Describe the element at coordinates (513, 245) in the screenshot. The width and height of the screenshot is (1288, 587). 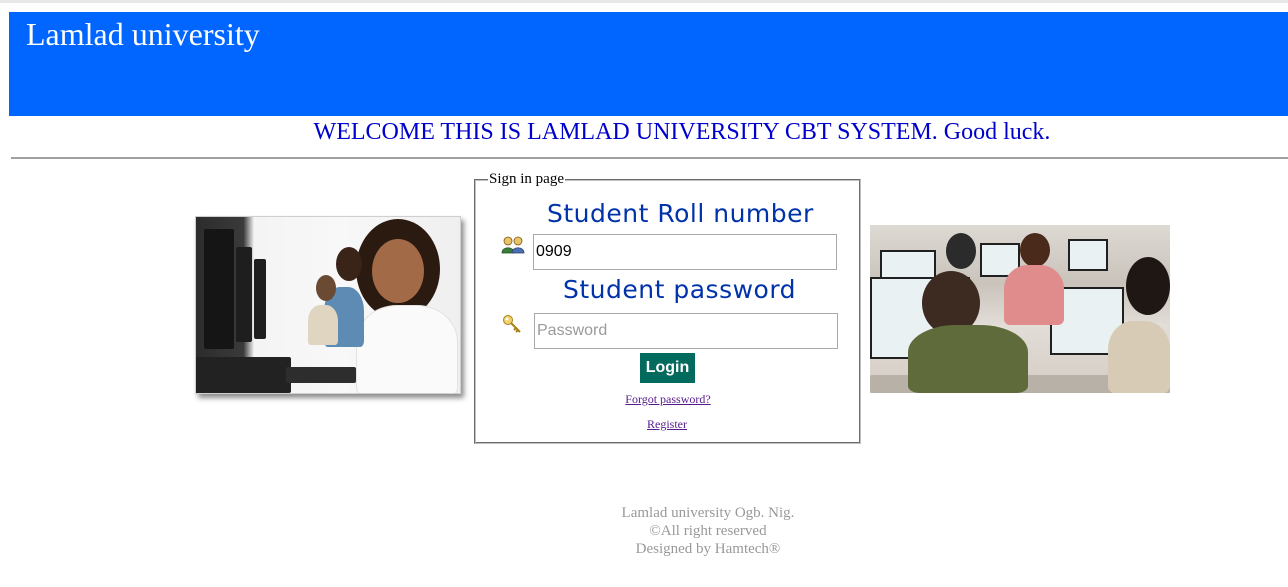
I see `users-icon` at that location.